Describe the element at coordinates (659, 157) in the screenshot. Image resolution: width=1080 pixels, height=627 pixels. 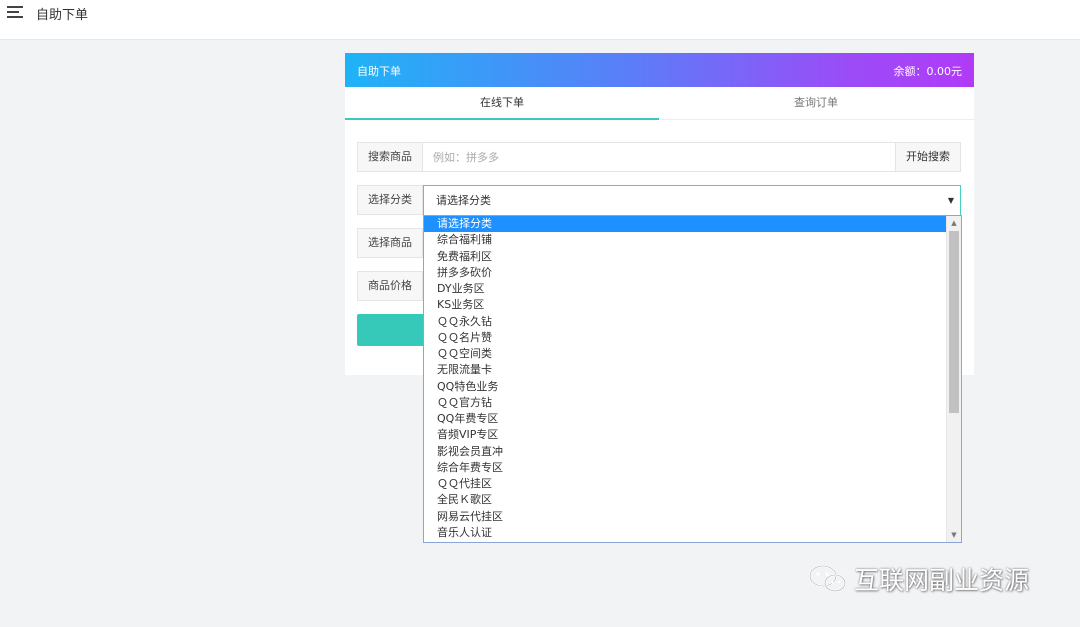
I see `search-input` at that location.